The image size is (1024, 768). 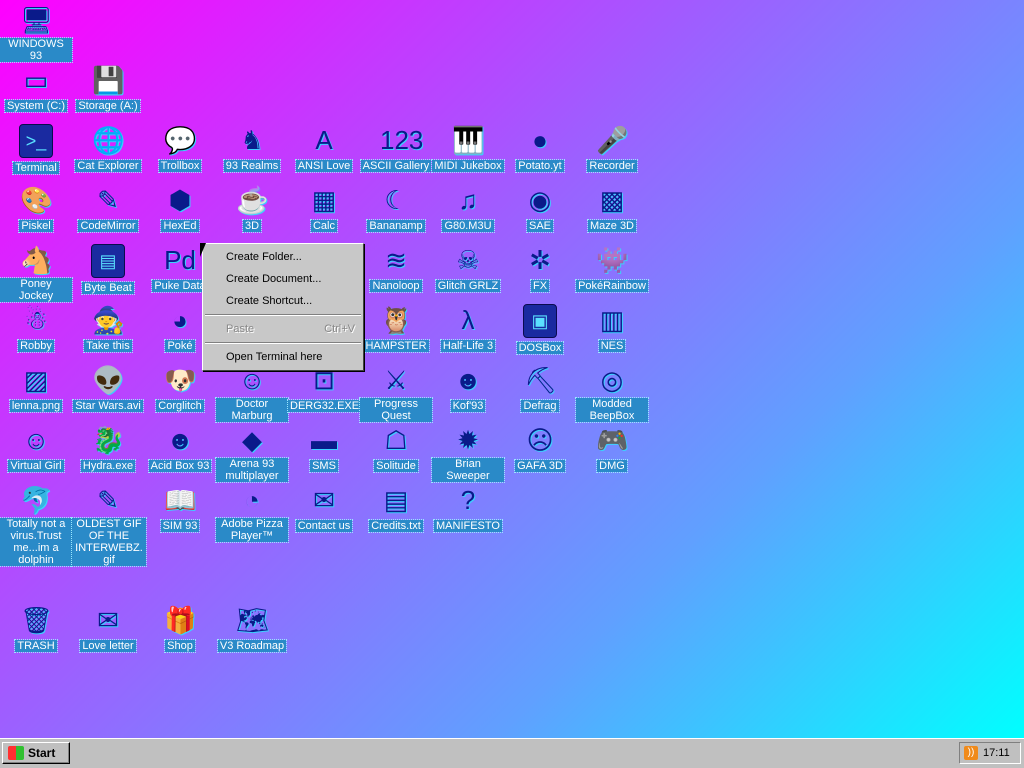 I want to click on desktop-icon: ✎ CodeMirror, so click(x=108, y=209).